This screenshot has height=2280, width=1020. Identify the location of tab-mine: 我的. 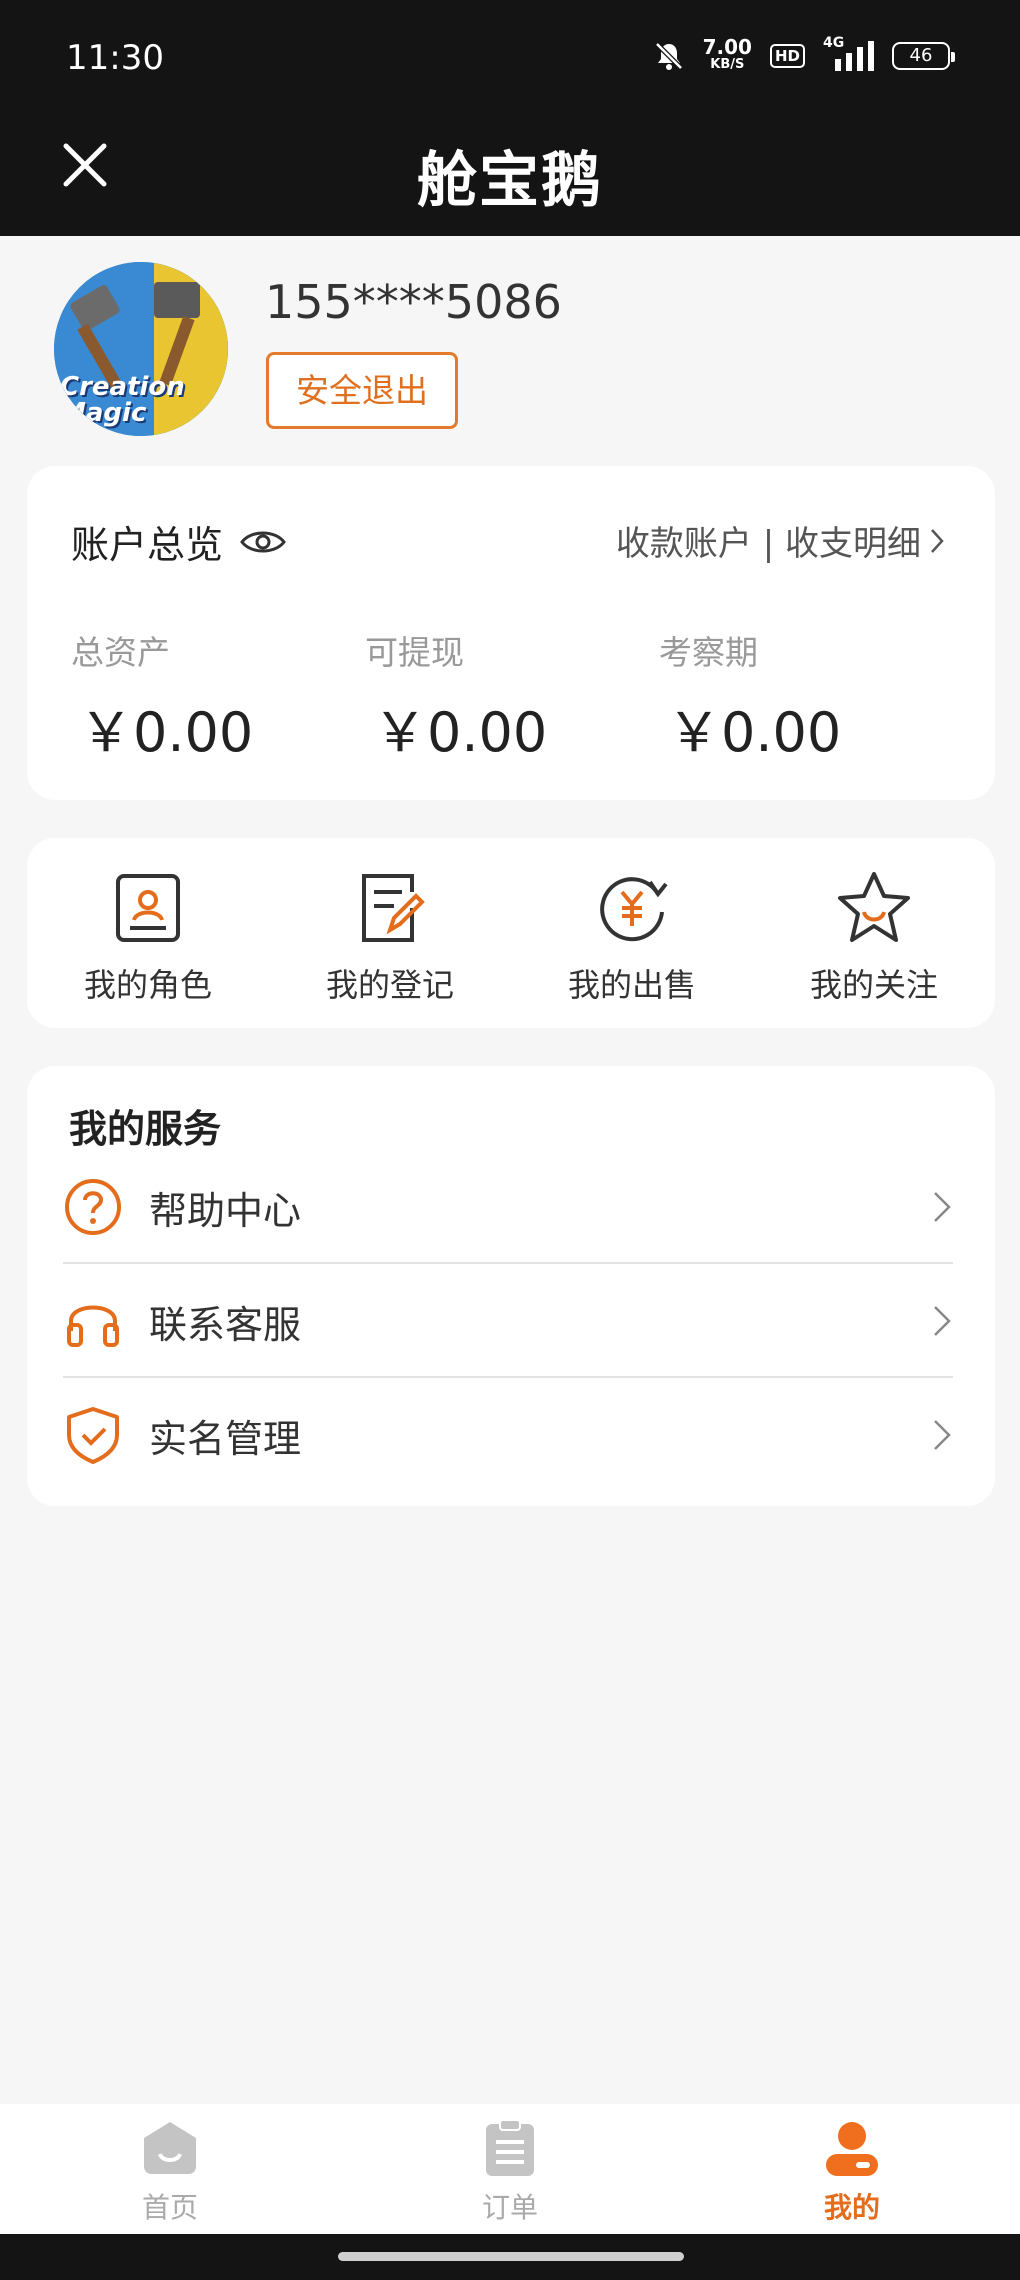
(852, 2172).